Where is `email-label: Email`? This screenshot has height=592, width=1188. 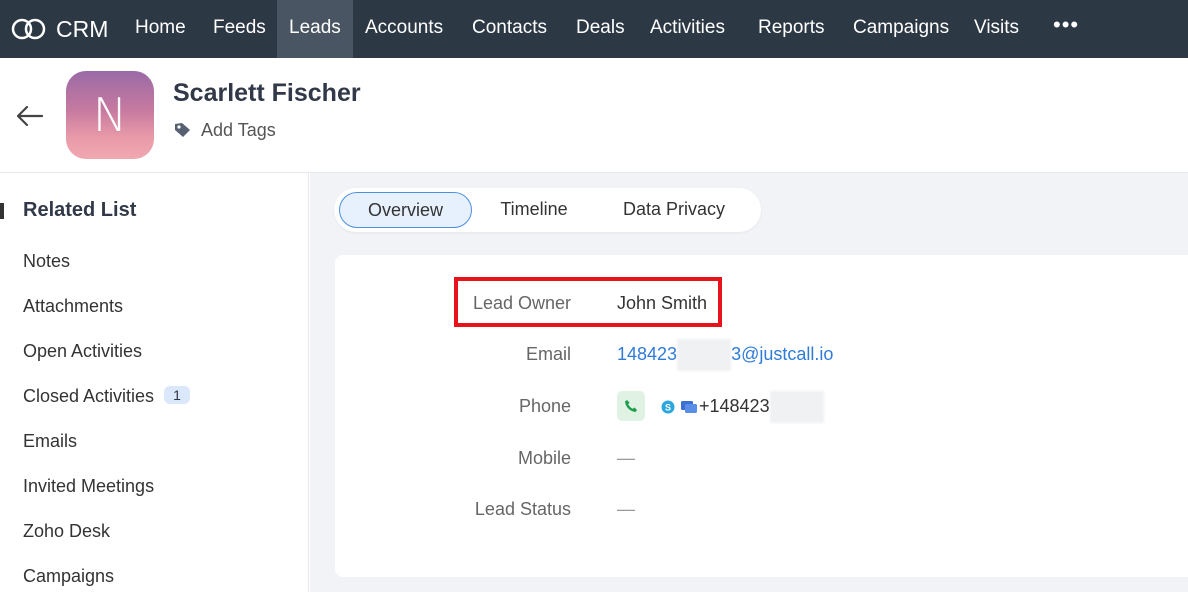 email-label: Email is located at coordinates (548, 354).